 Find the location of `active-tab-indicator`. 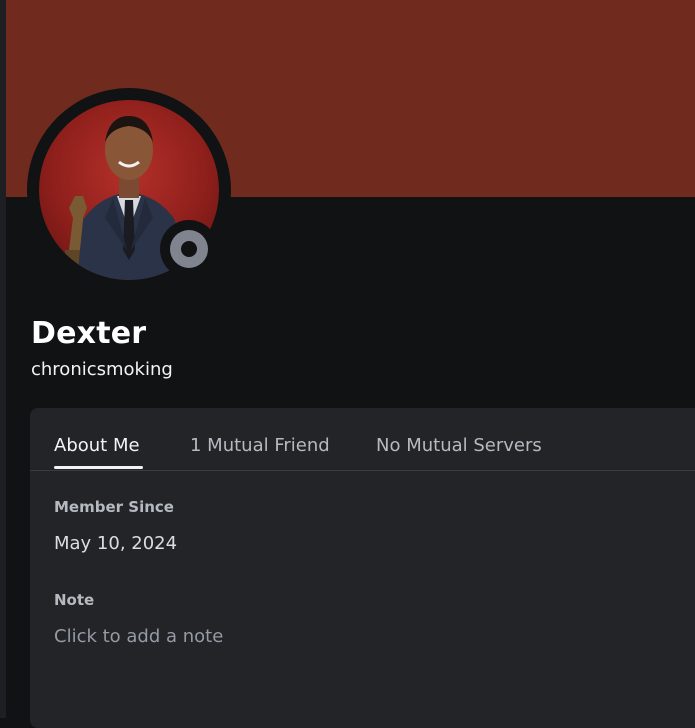

active-tab-indicator is located at coordinates (98, 467).